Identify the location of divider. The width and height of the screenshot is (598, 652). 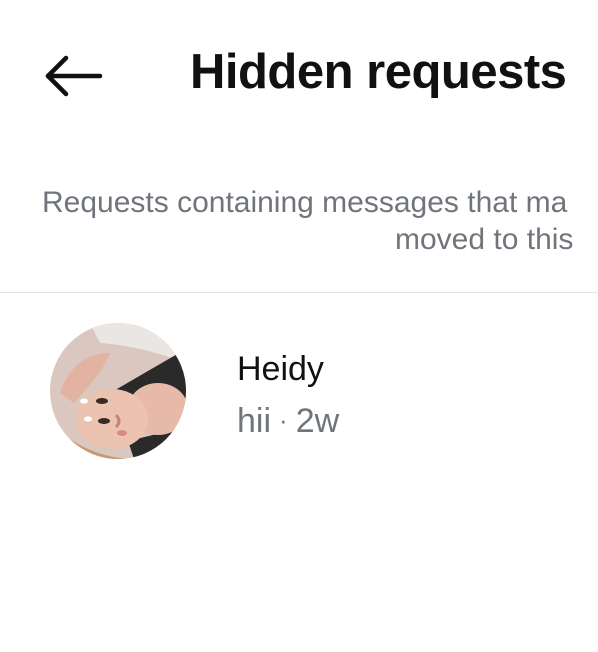
(299, 292).